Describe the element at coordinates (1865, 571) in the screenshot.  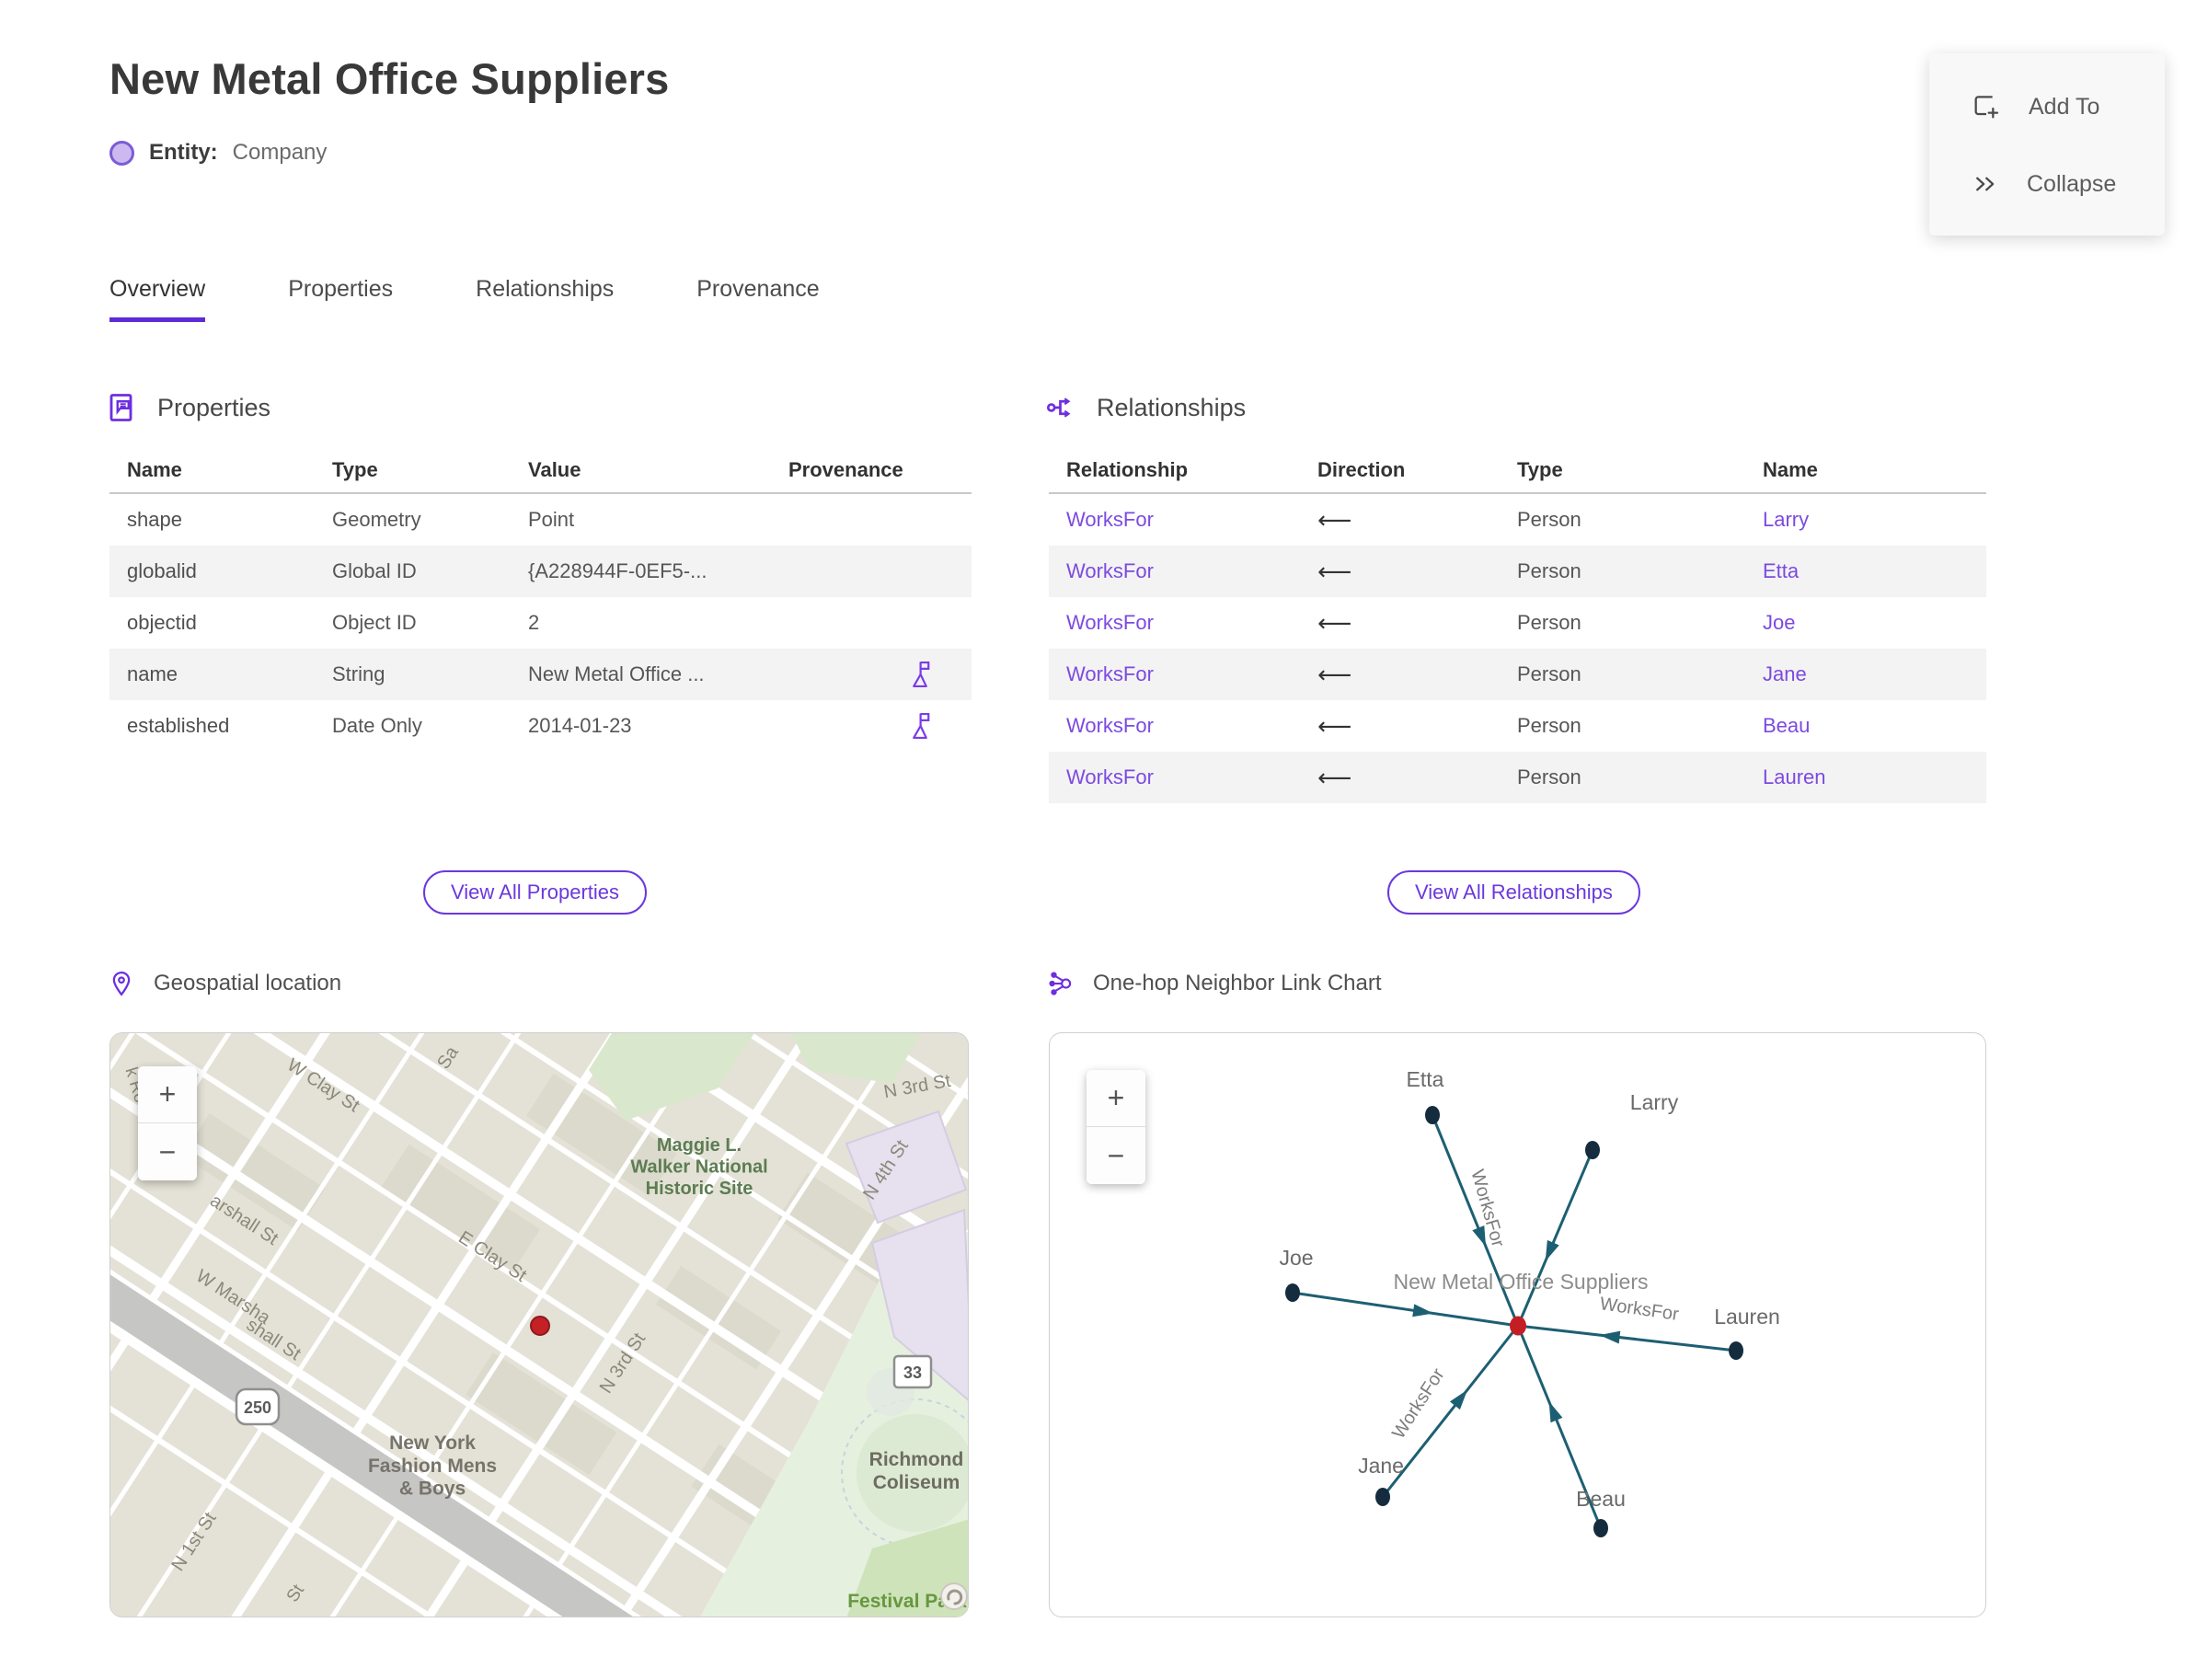
I see `entity-link: Etta` at that location.